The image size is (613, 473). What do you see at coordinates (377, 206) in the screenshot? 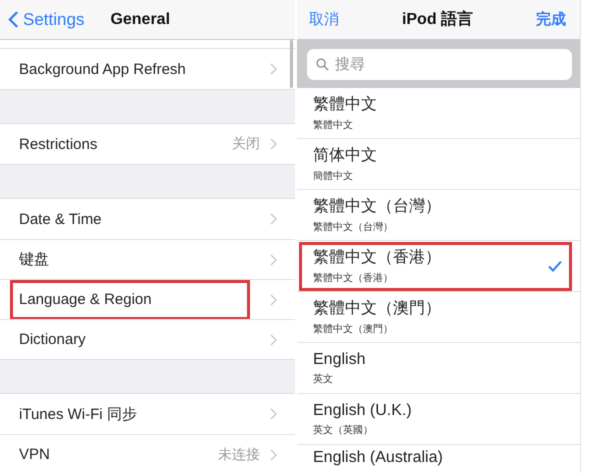
I see `language-name: 繁體中文（台灣）` at bounding box center [377, 206].